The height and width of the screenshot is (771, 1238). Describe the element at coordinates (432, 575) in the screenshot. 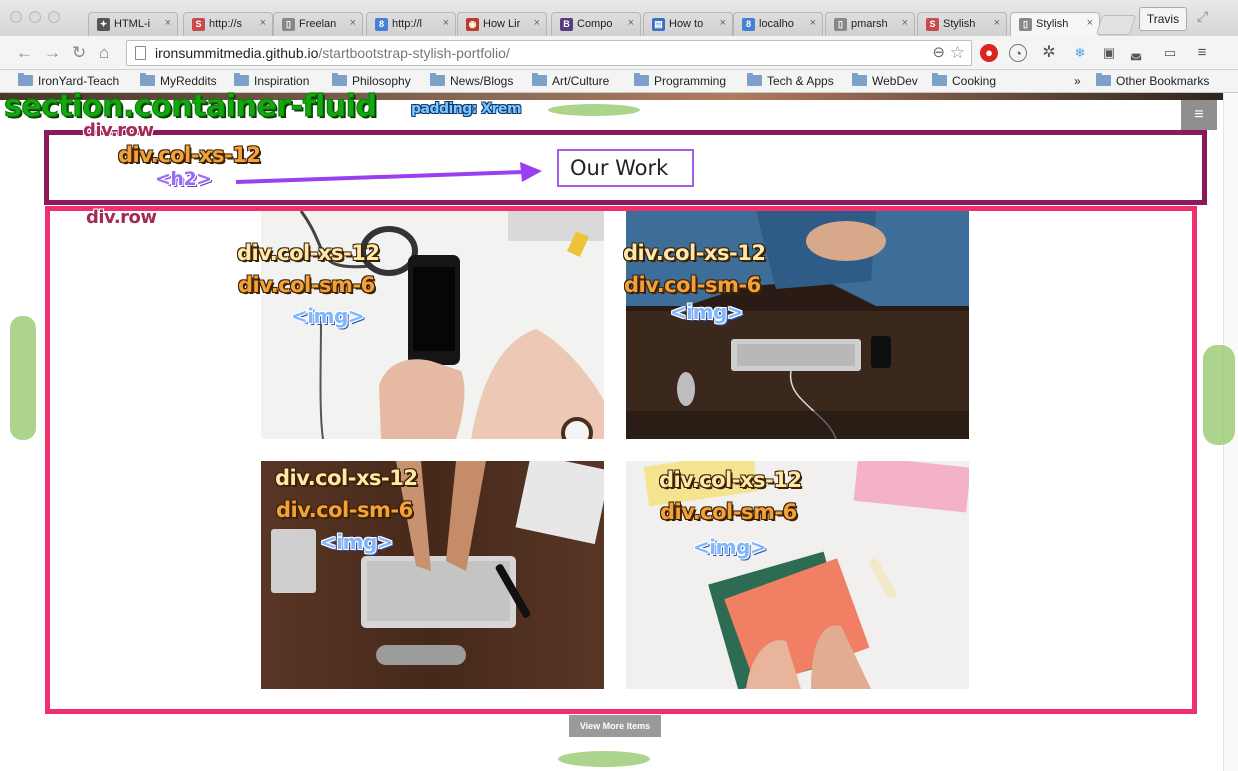

I see `portfolio-image-typing` at that location.